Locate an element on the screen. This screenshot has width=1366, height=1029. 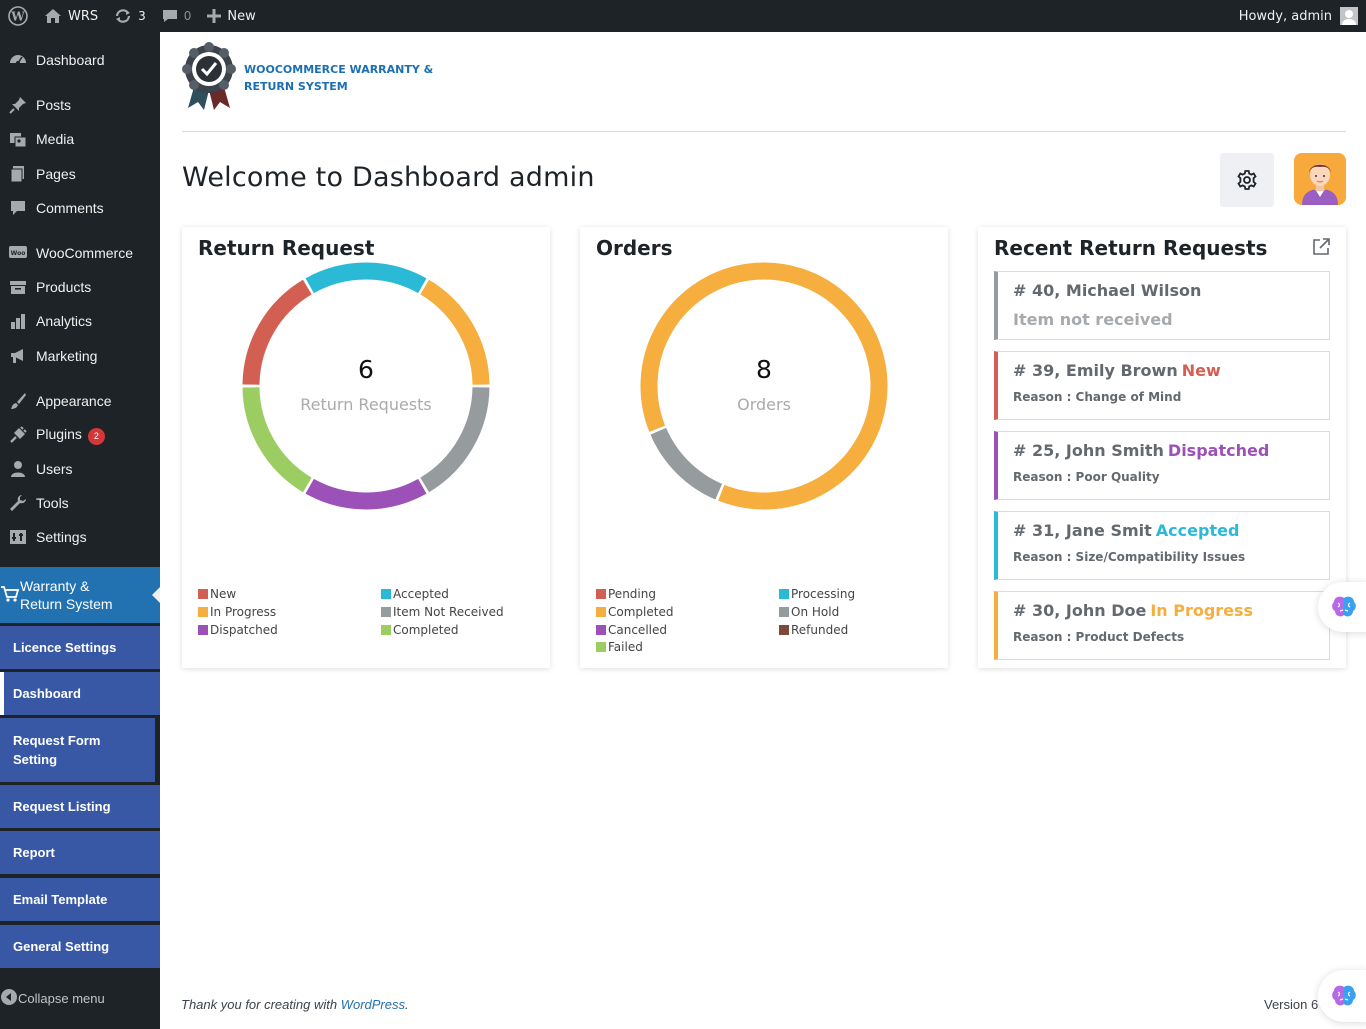
donut-slice-on-hold is located at coordinates (686, 463).